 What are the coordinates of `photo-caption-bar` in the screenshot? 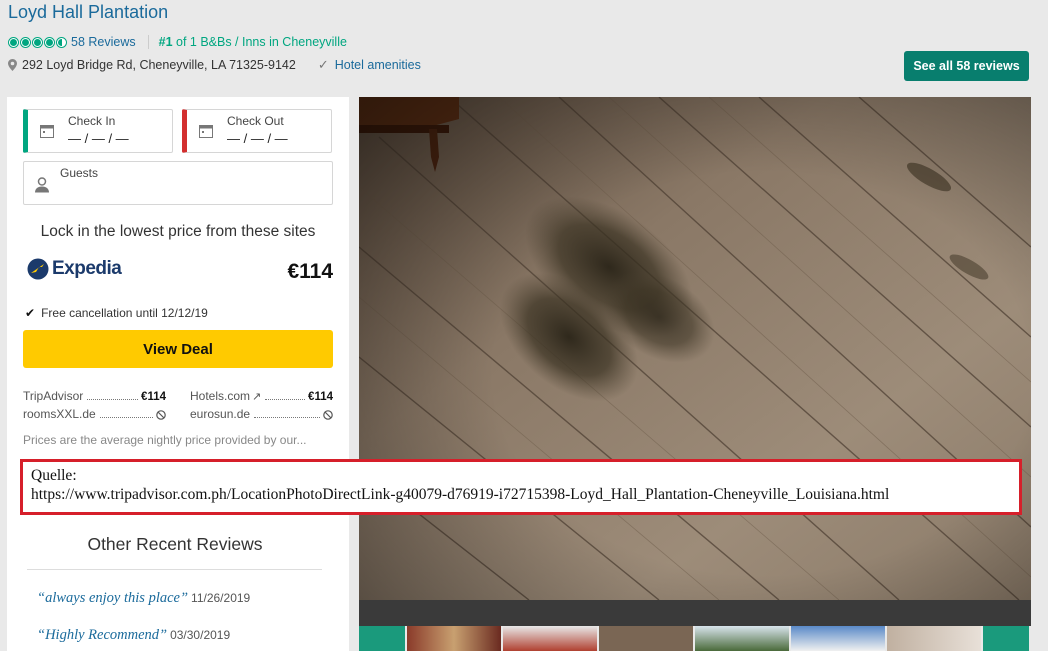 It's located at (695, 613).